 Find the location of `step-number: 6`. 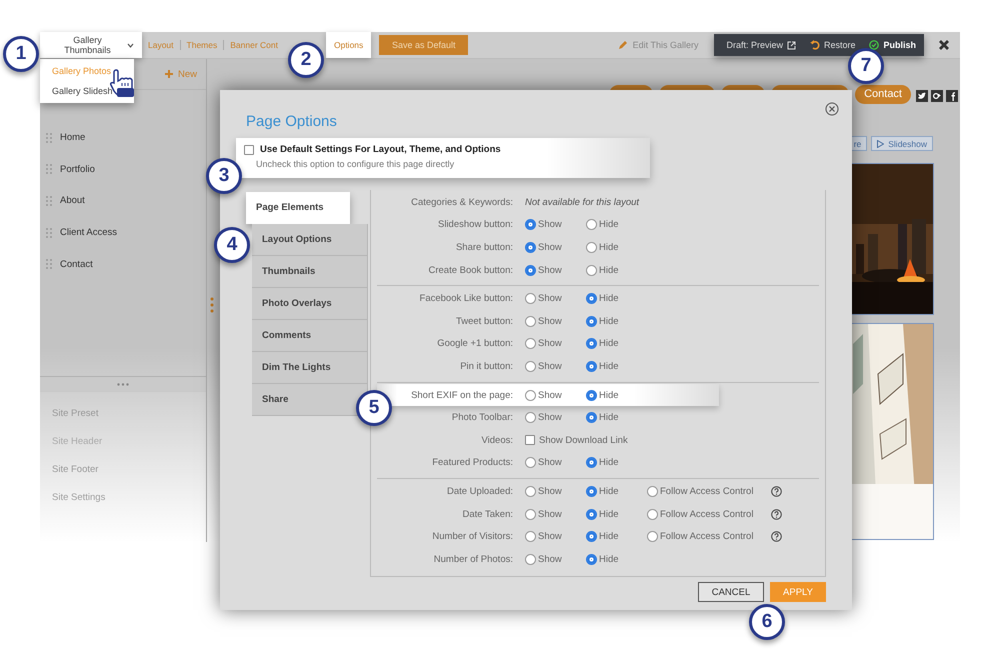

step-number: 6 is located at coordinates (767, 622).